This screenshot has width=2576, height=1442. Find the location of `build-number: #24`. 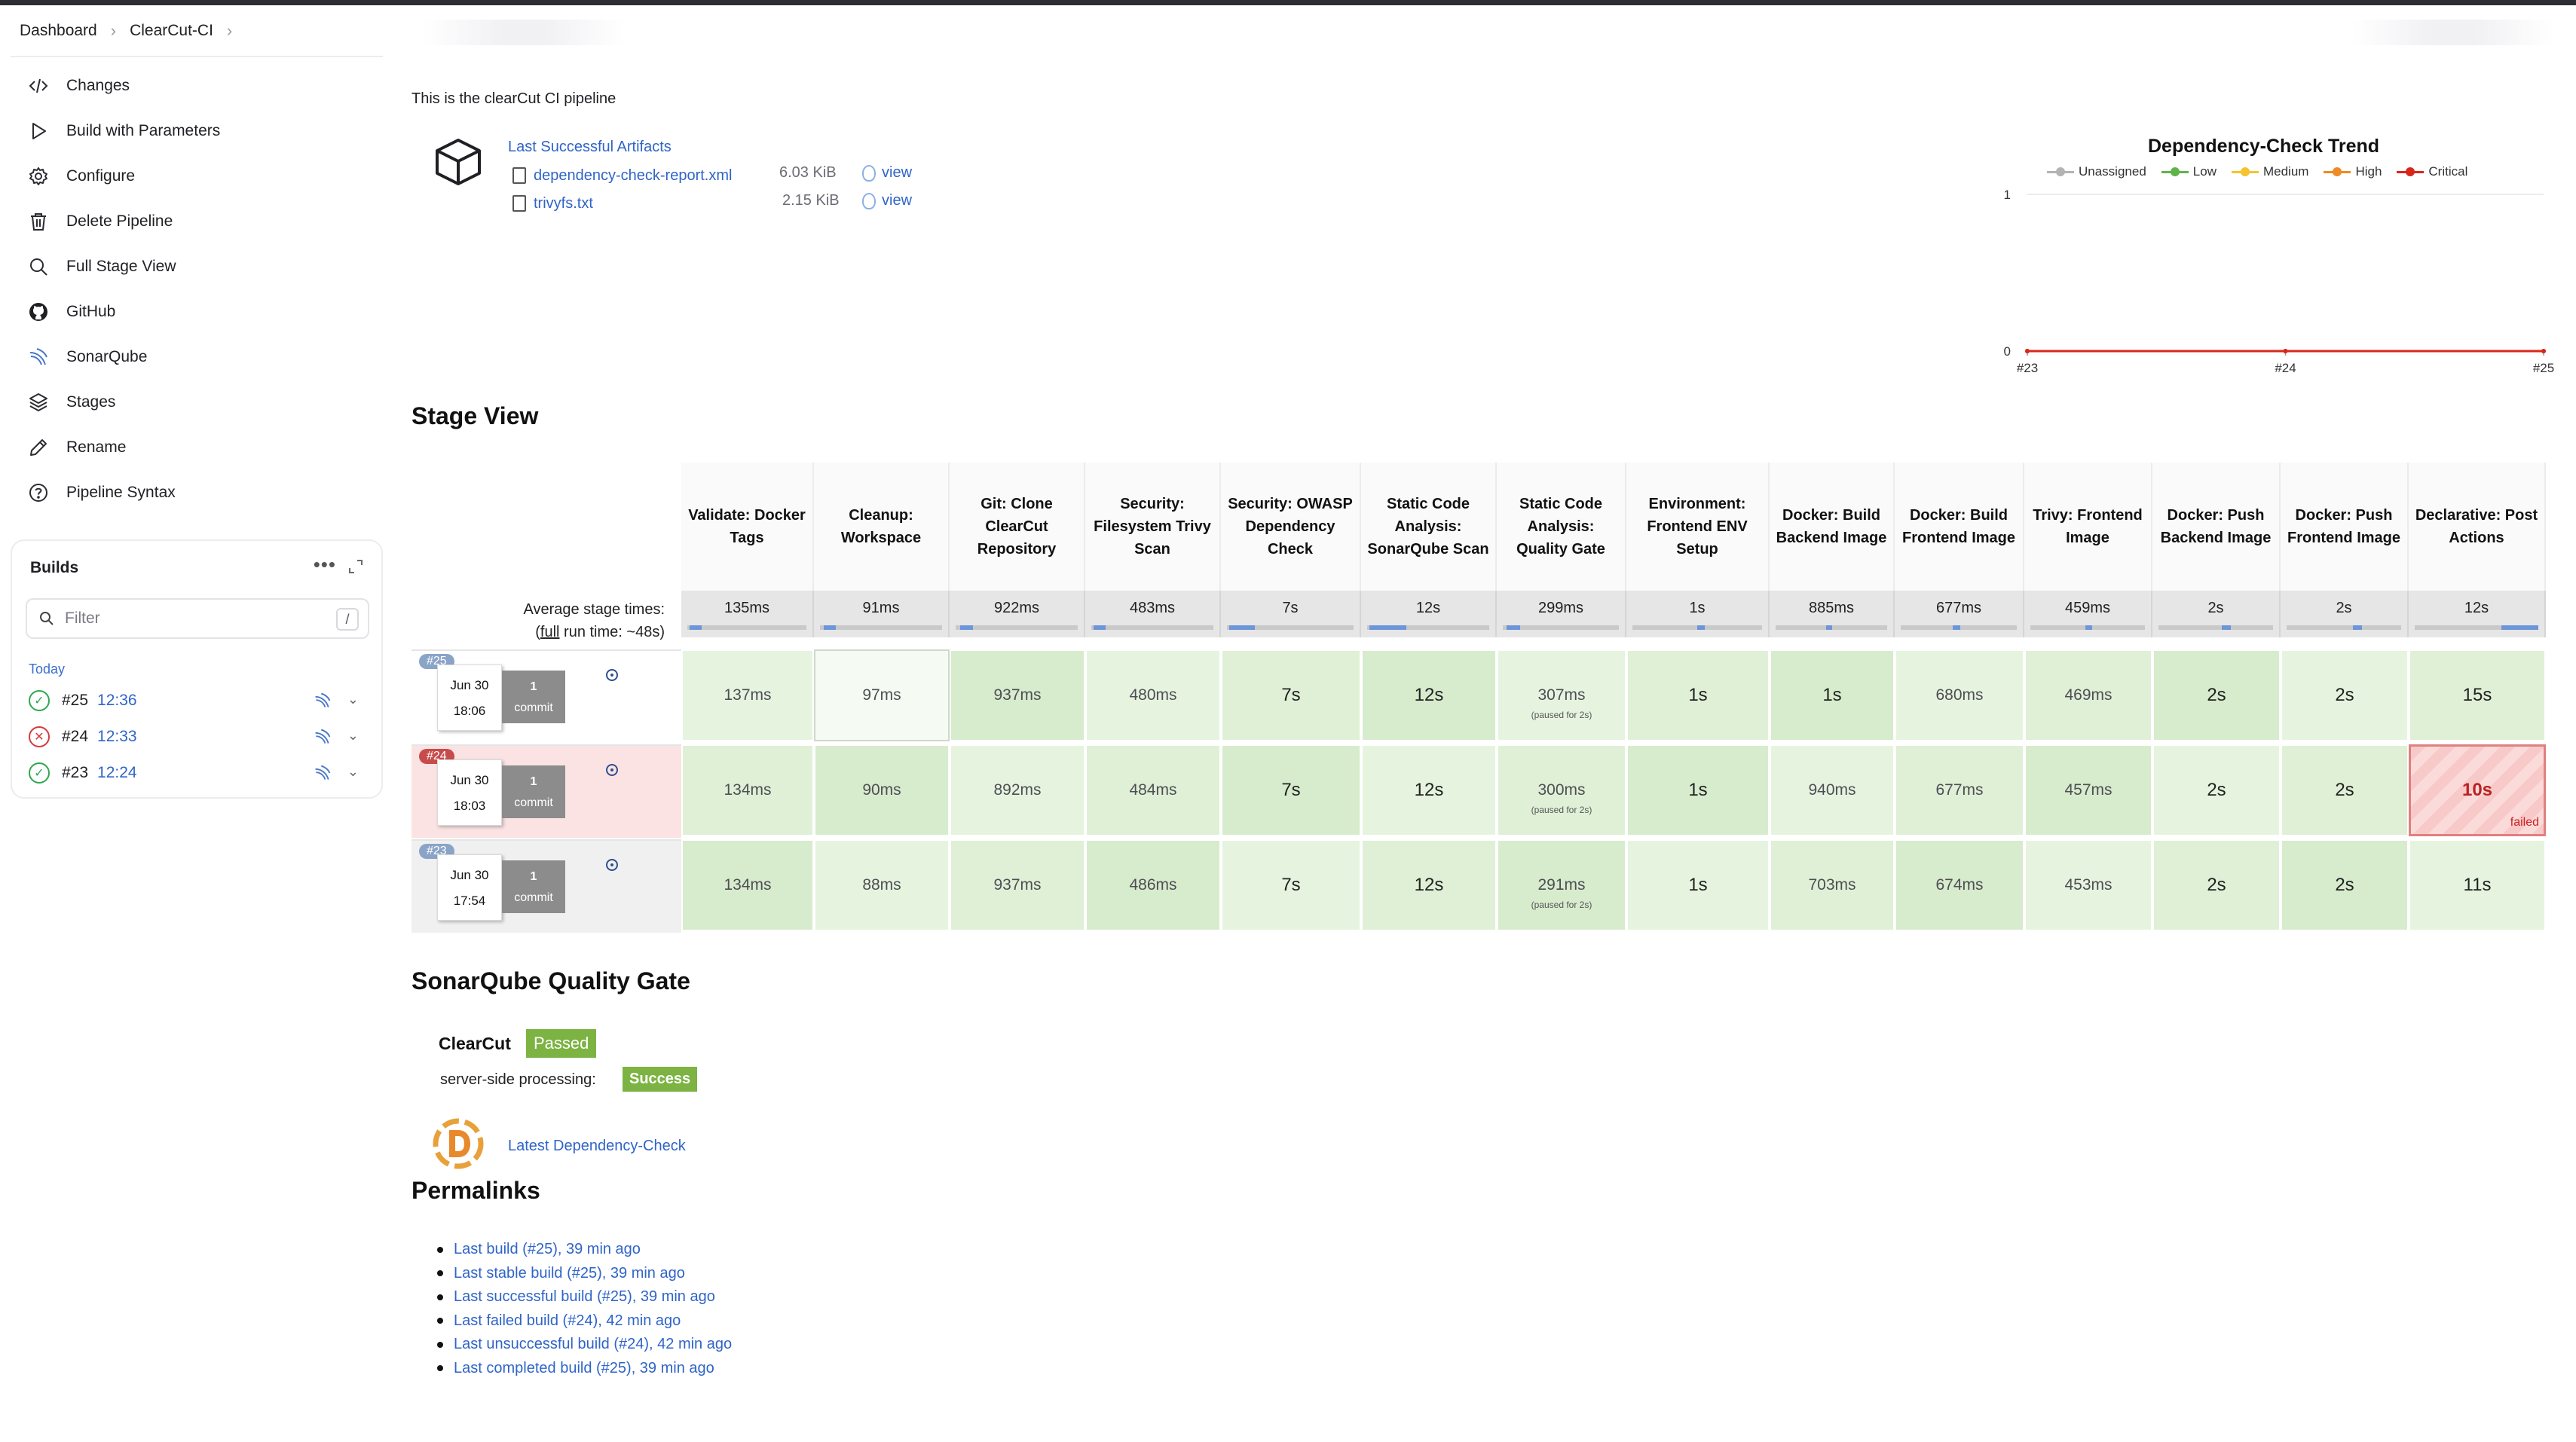

build-number: #24 is located at coordinates (75, 737).